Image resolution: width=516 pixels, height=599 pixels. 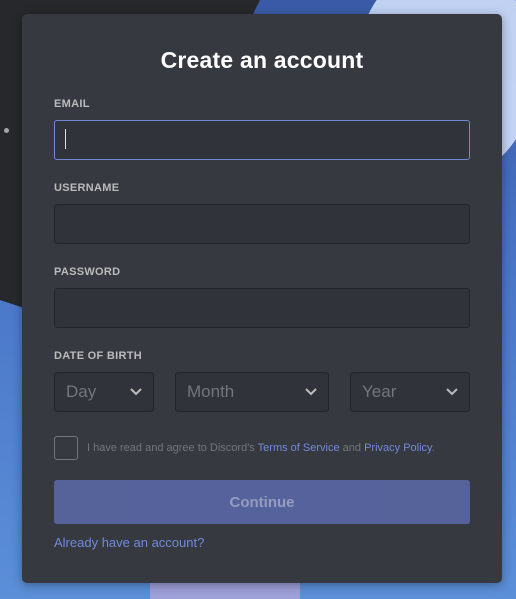 I want to click on agree-and: and, so click(x=352, y=448).